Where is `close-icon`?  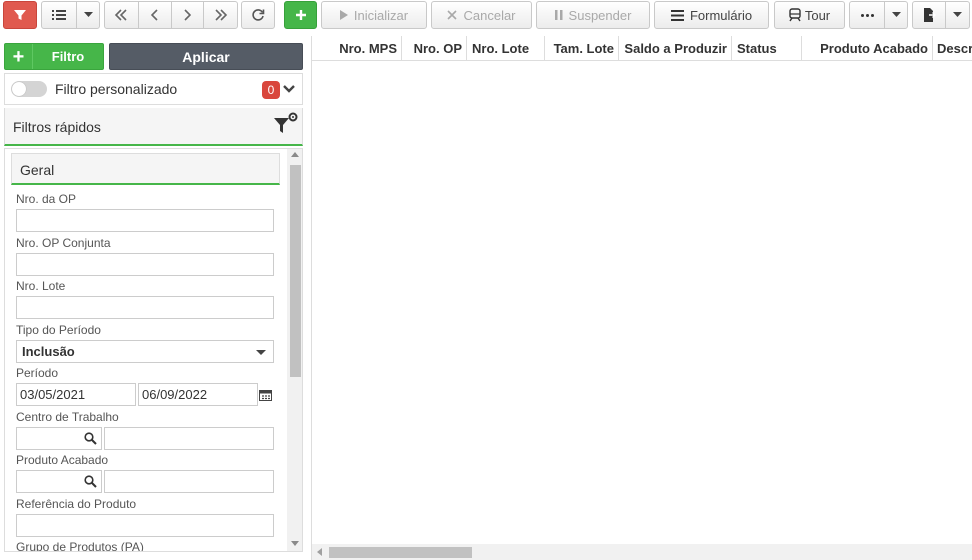 close-icon is located at coordinates (452, 15).